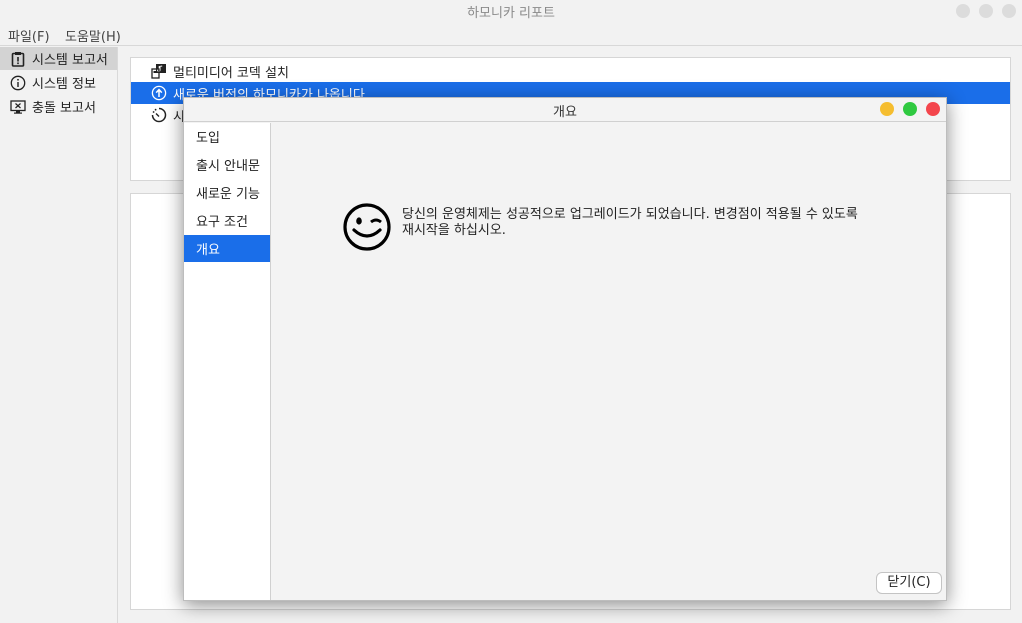  Describe the element at coordinates (159, 71) in the screenshot. I see `codec-icon` at that location.